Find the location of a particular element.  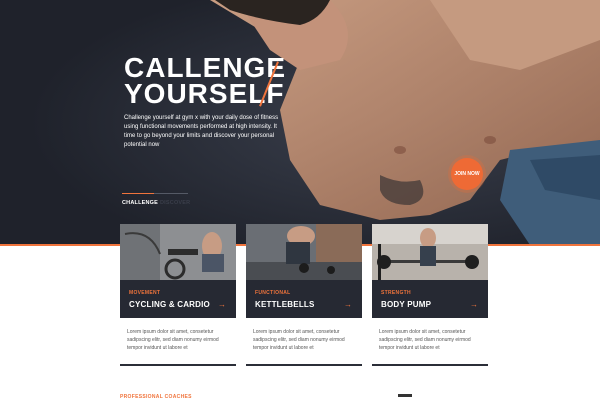

tab-challenge: CHALLENGE is located at coordinates (140, 203).